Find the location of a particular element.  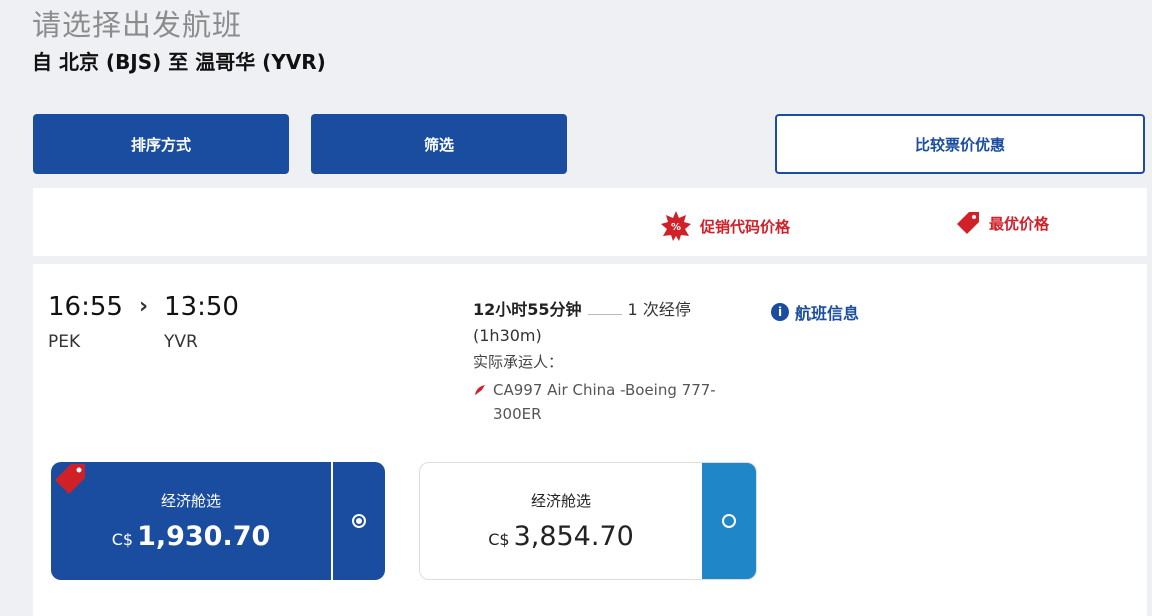

page-heading: 请选择出发航班 is located at coordinates (137, 25).